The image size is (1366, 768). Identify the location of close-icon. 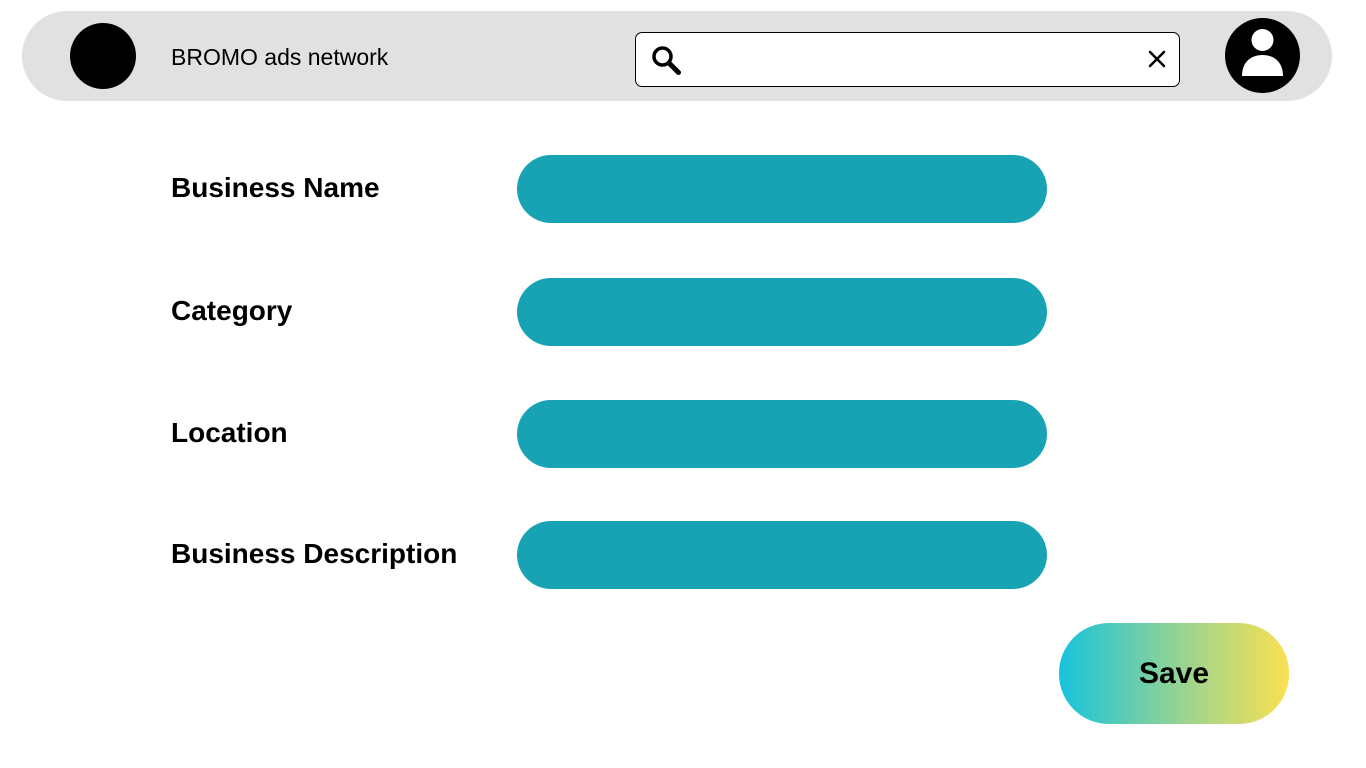
(1157, 59).